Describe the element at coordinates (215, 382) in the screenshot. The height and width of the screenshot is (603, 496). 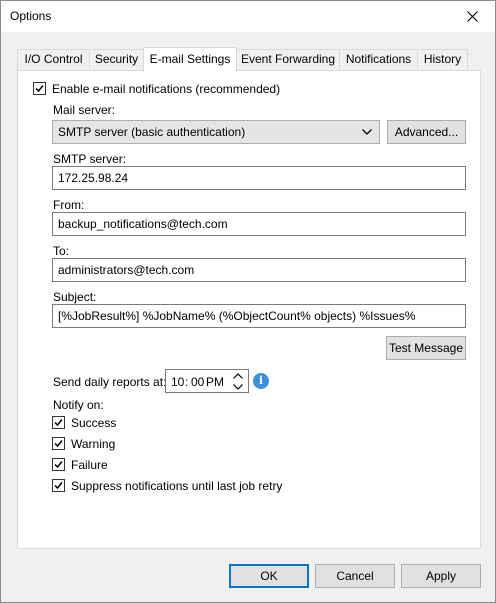
I see `time-ampm: PM` at that location.